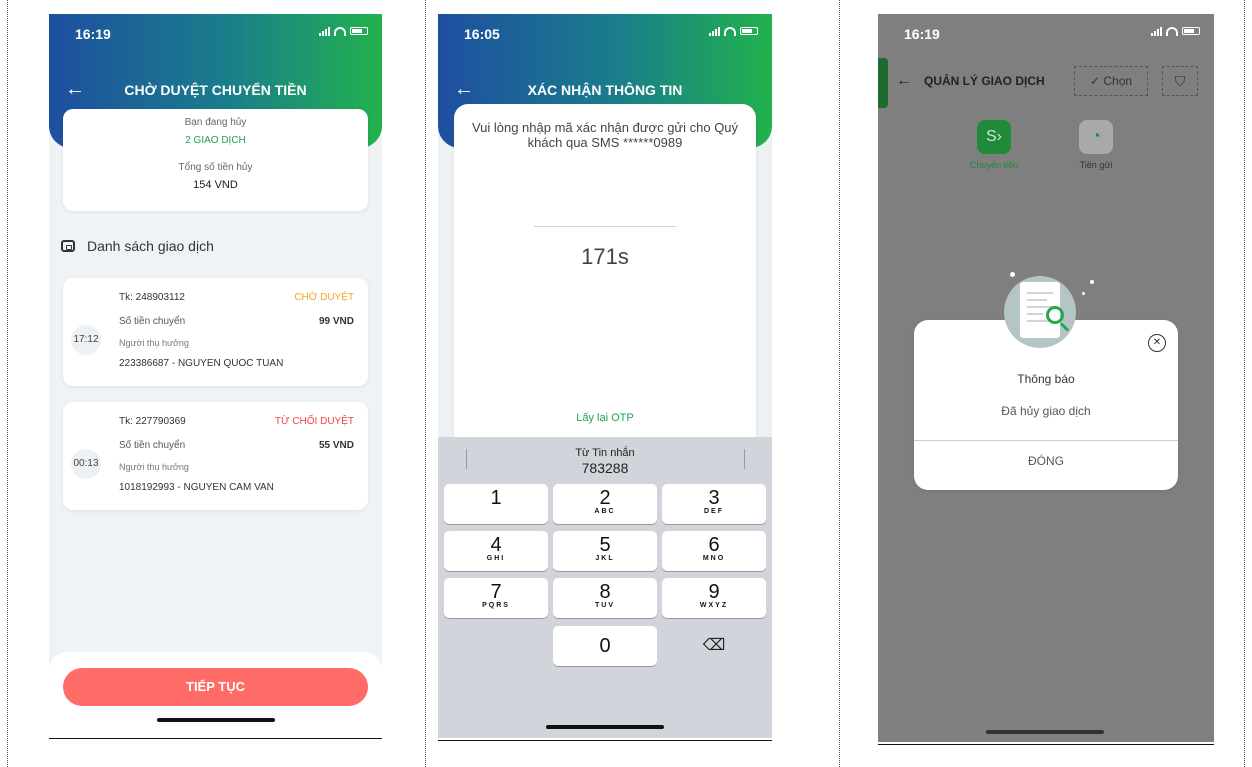  I want to click on page-title: CHỜ DUYỆT CHUYỂN TIỀN, so click(215, 90).